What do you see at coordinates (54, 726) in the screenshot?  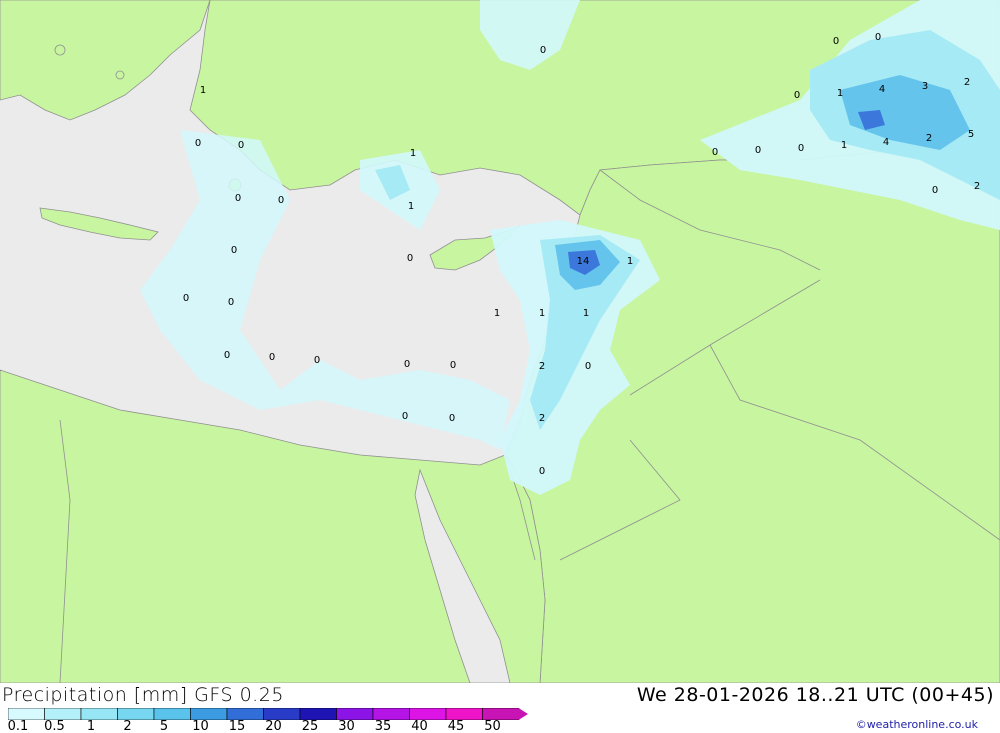 I see `colorbar-tick-label: 0.5` at bounding box center [54, 726].